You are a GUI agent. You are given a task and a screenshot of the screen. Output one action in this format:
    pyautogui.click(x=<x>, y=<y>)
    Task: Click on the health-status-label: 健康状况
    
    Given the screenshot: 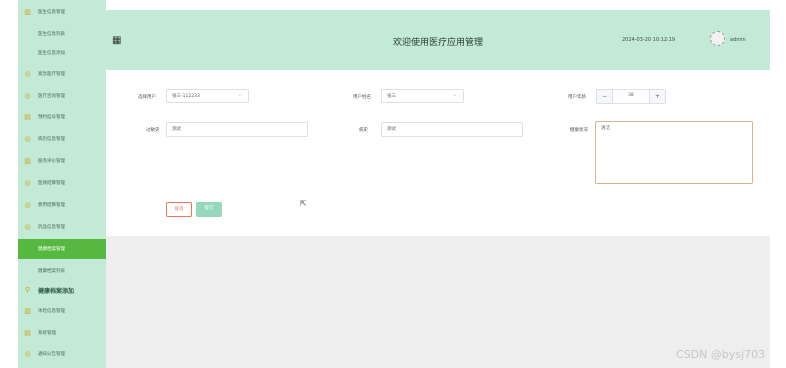 What is the action you would take?
    pyautogui.click(x=579, y=130)
    